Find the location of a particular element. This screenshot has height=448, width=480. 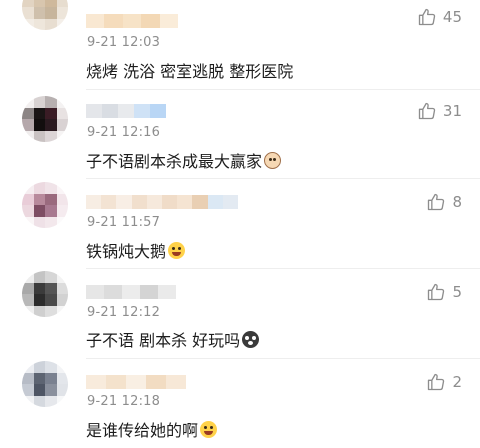

comment-timestamp: 9-21 12:18 is located at coordinates (124, 401).